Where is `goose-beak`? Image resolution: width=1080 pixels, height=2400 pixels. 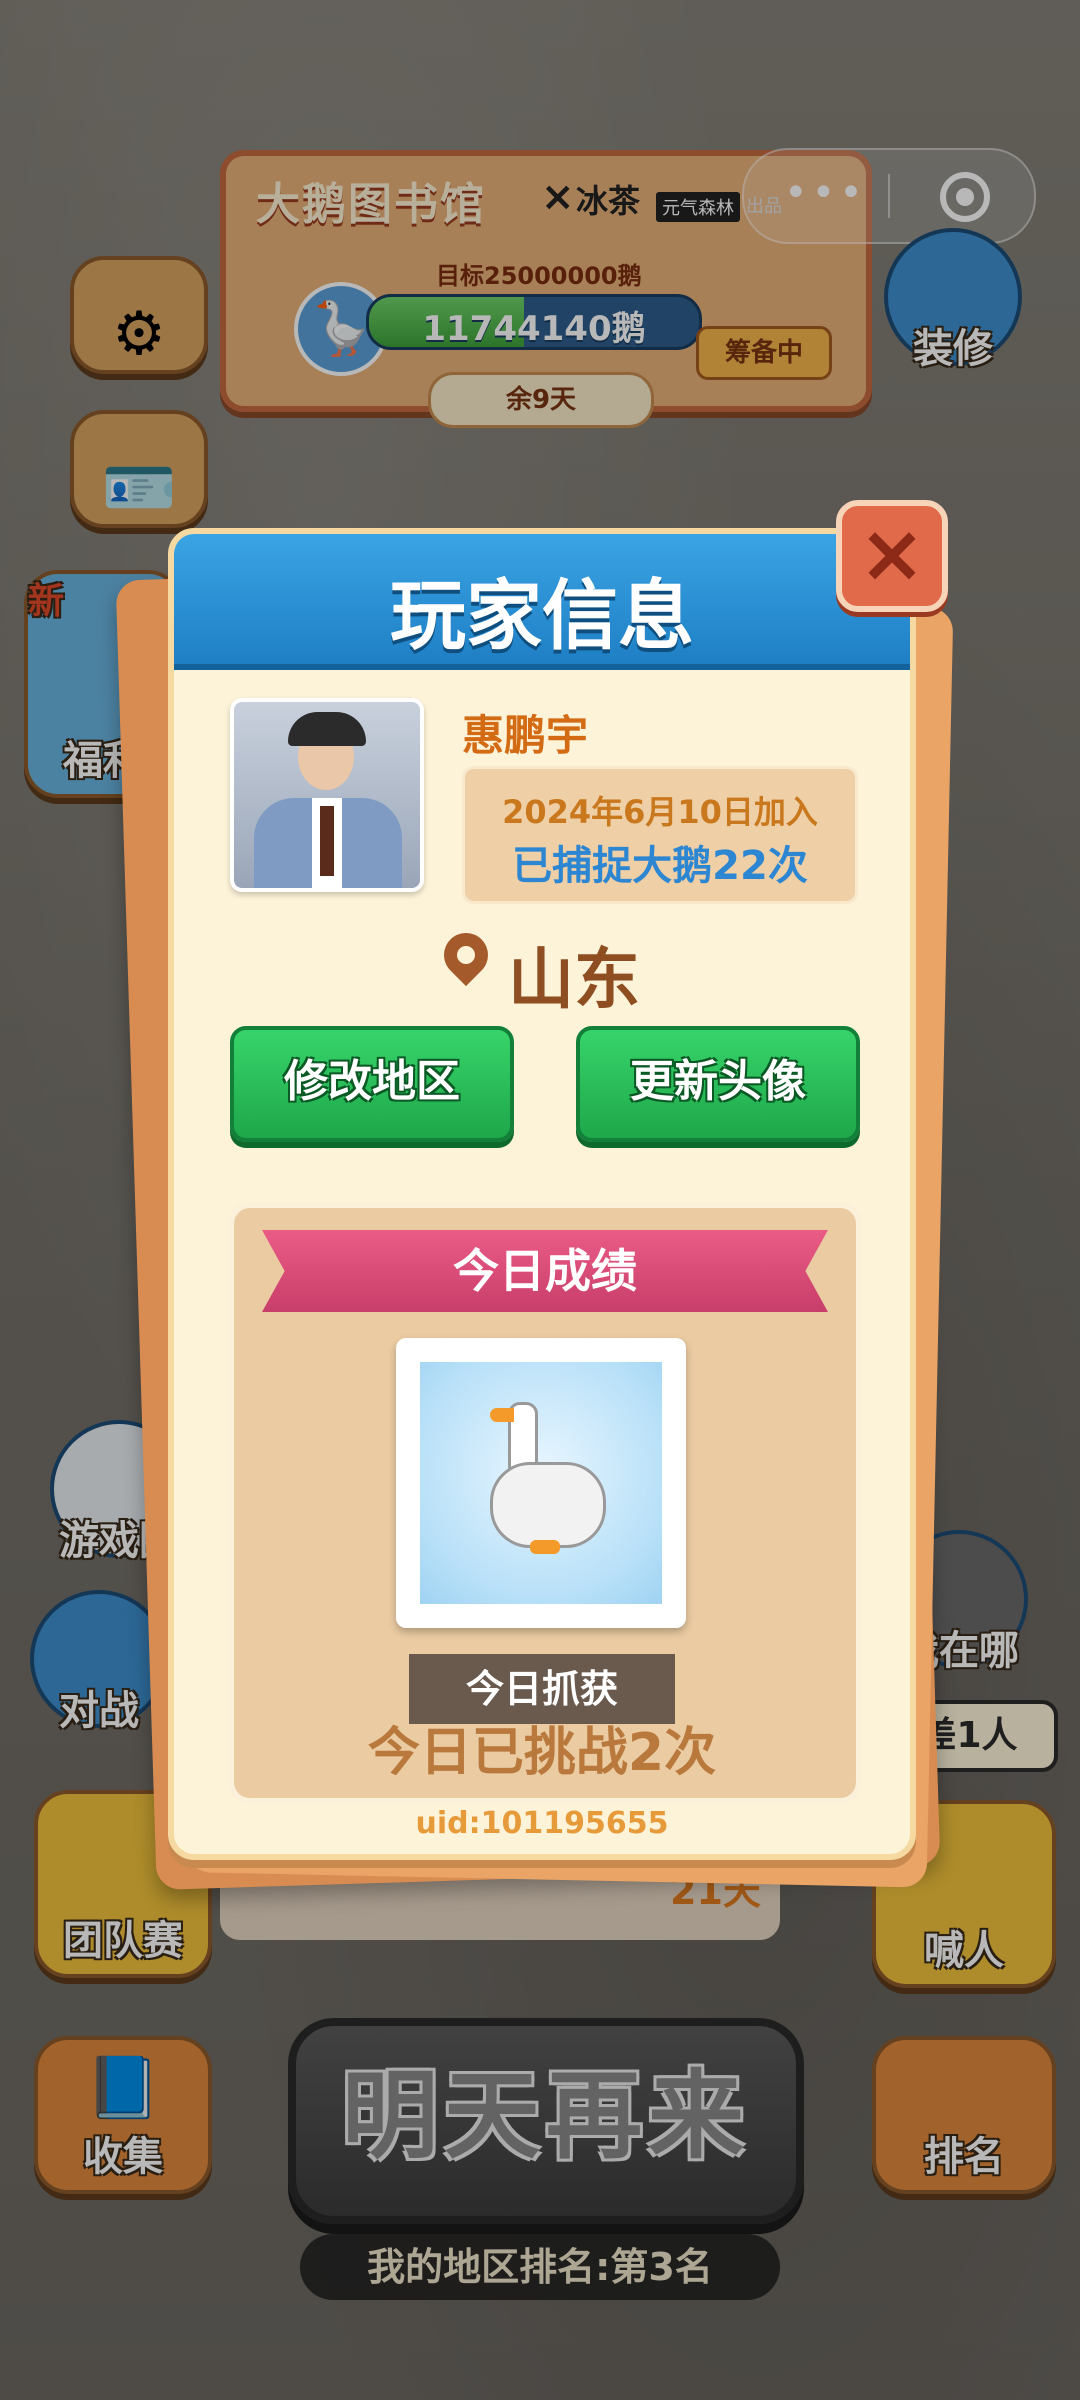 goose-beak is located at coordinates (502, 1415).